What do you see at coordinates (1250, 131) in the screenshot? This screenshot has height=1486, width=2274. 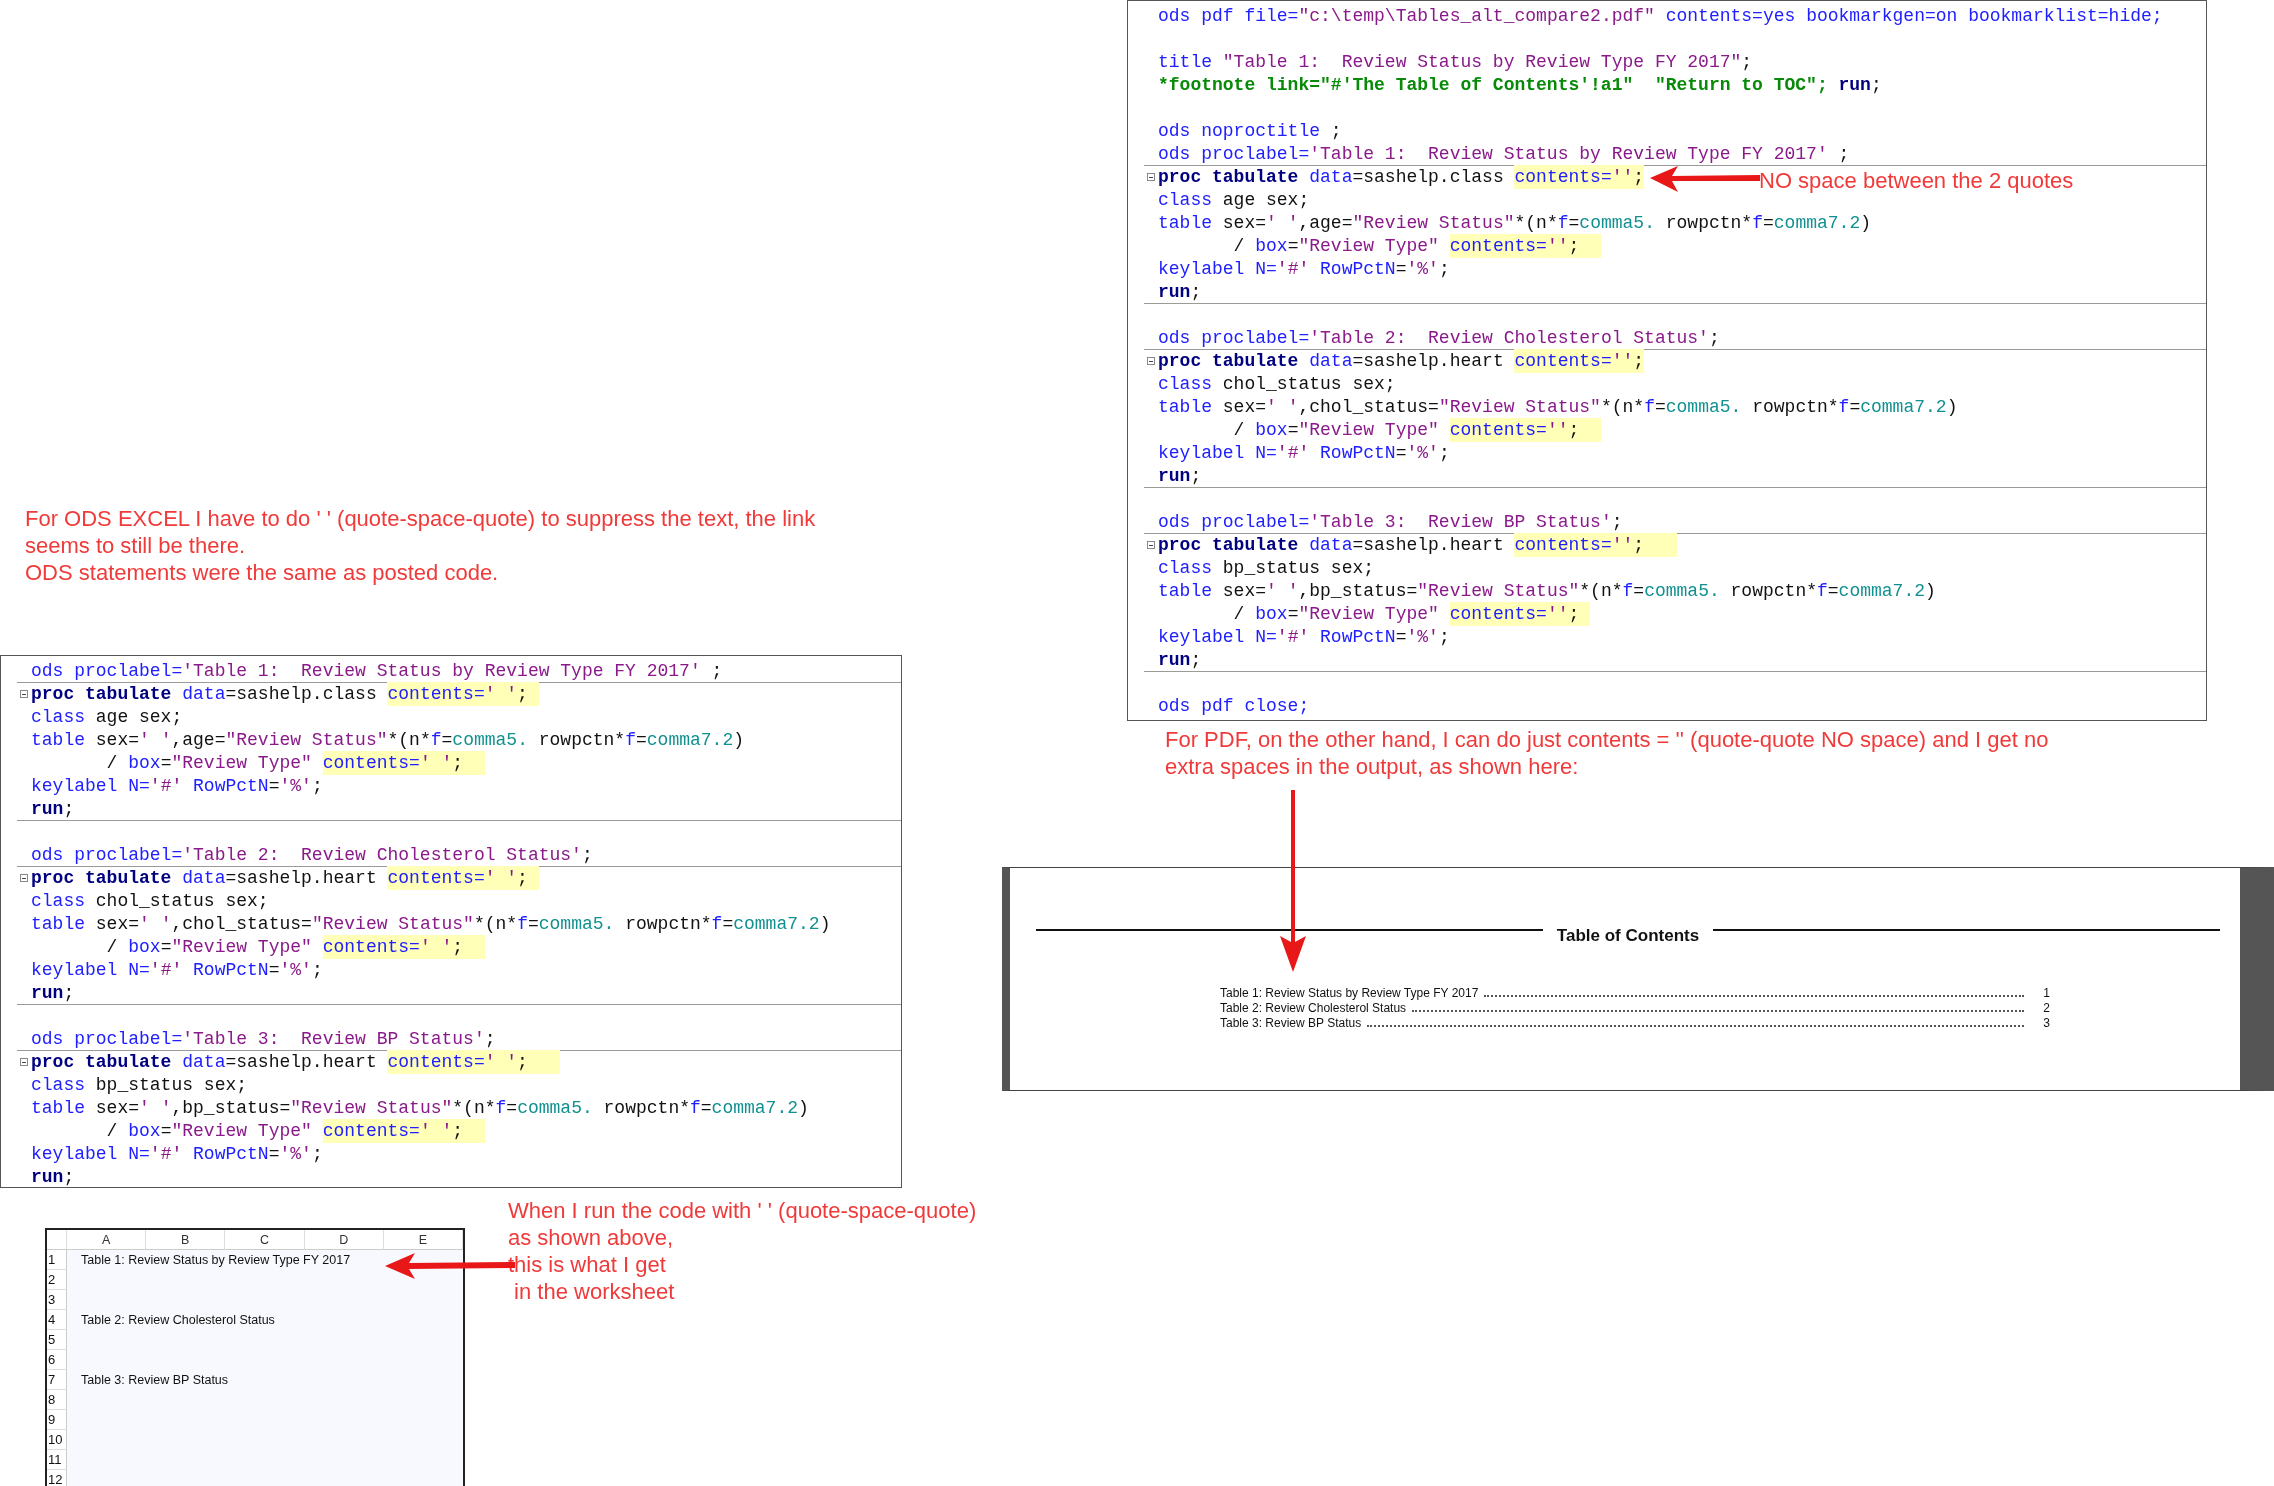 I see `code-line: ods noproctitle ;` at bounding box center [1250, 131].